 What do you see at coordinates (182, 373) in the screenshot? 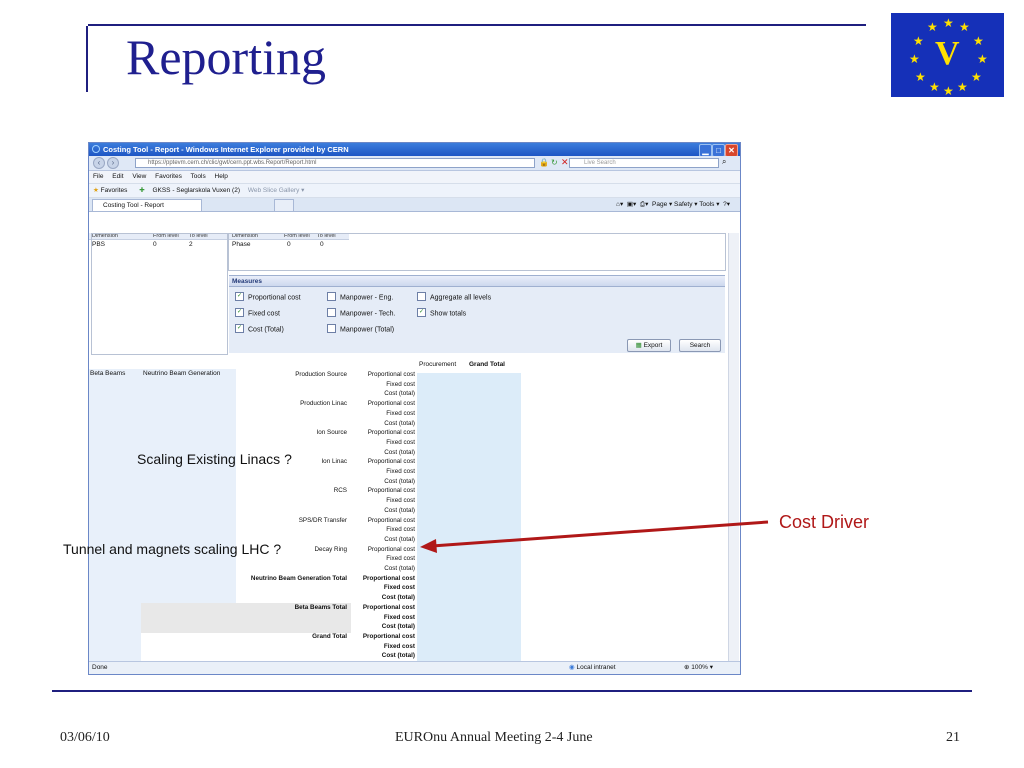
I see `row-label-level2: Neutrino Beam Generation` at bounding box center [182, 373].